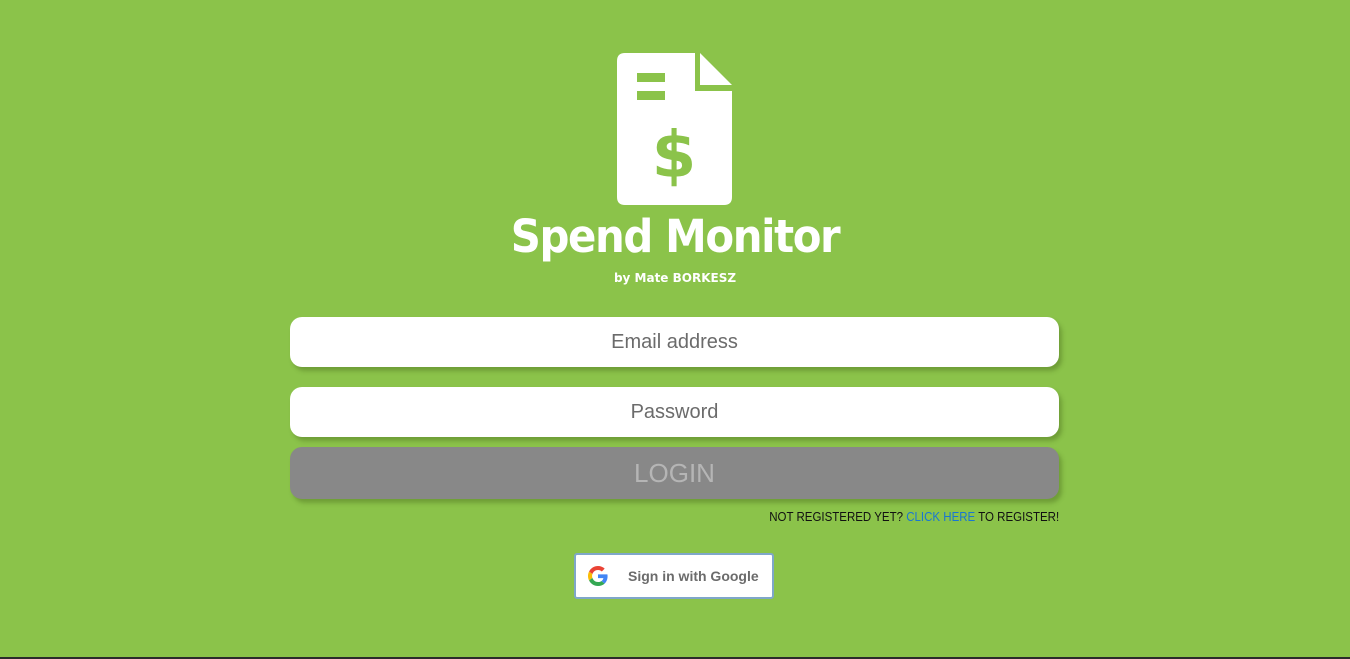  What do you see at coordinates (675, 236) in the screenshot?
I see `app-title: Spend Monitor` at bounding box center [675, 236].